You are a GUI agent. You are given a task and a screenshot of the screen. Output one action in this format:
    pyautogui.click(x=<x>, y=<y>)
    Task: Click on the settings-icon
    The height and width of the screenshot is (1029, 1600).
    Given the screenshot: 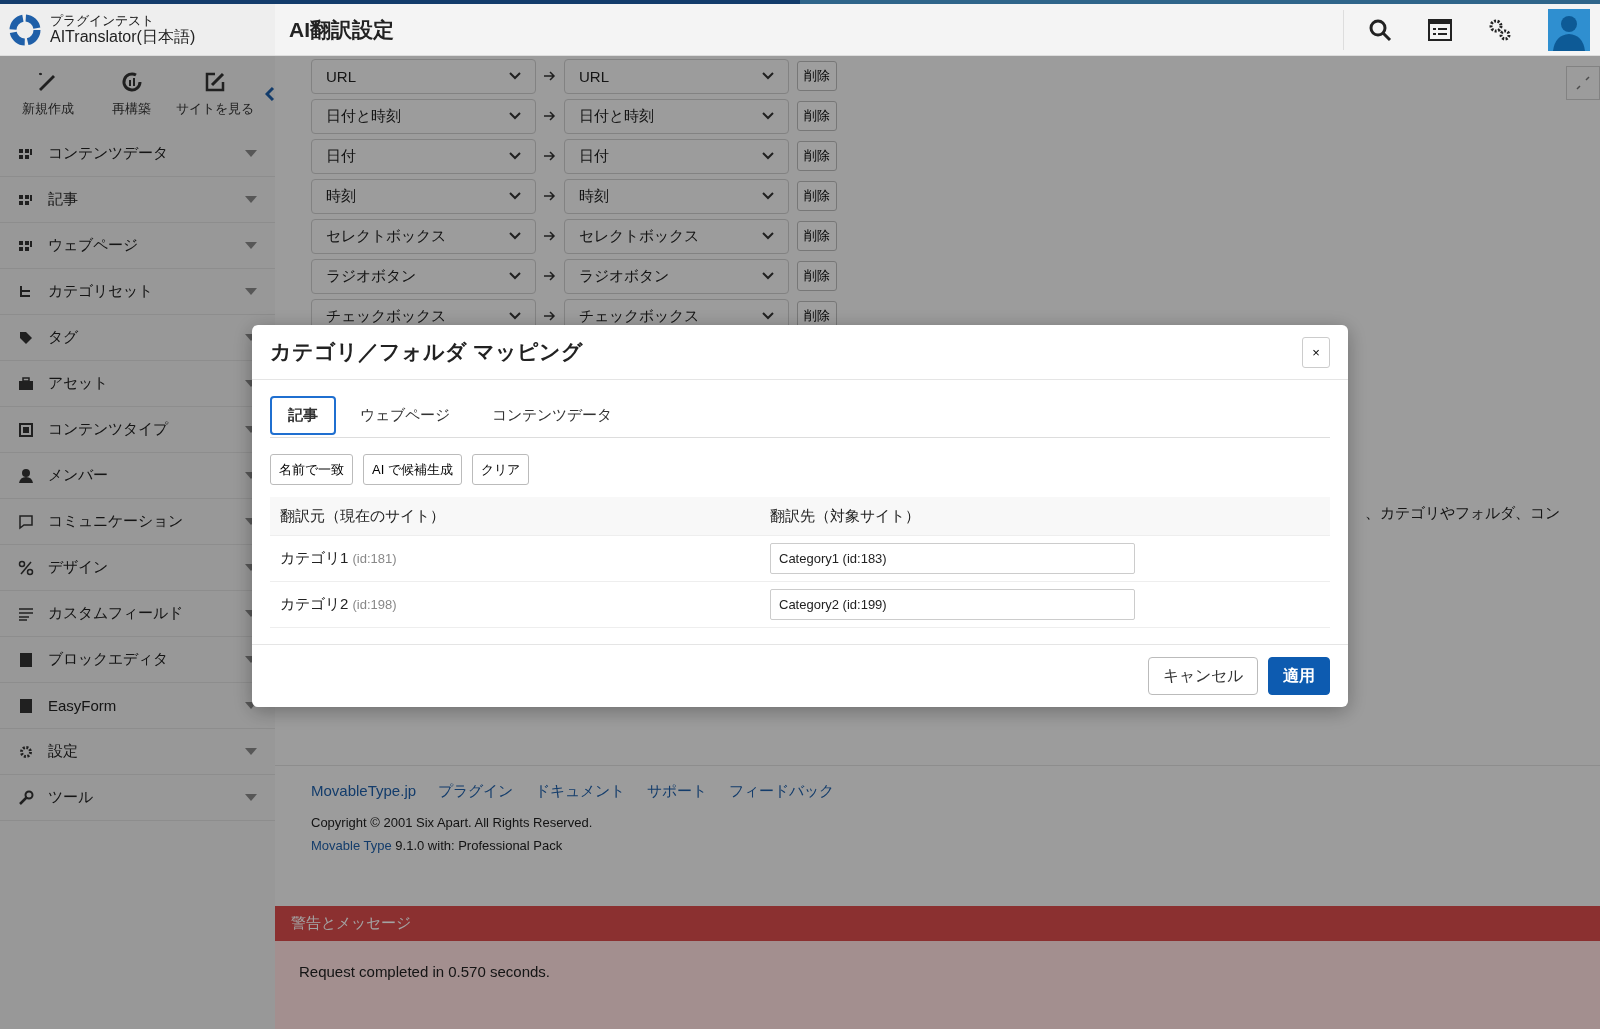 What is the action you would take?
    pyautogui.click(x=1500, y=29)
    